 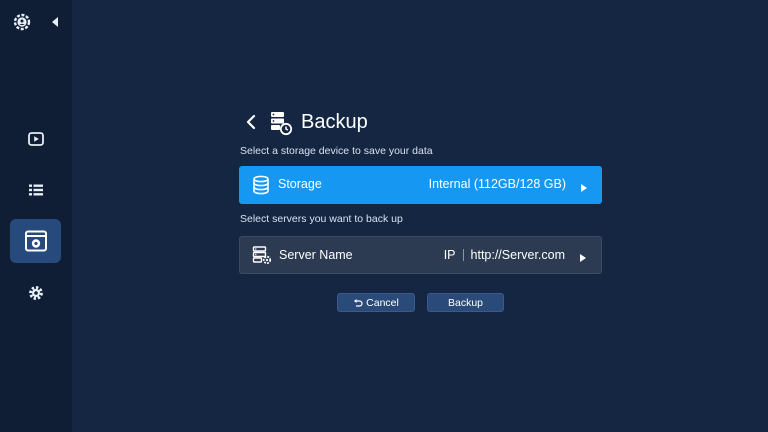 What do you see at coordinates (497, 184) in the screenshot?
I see `storage-value: Internal (112GB/128 GB)` at bounding box center [497, 184].